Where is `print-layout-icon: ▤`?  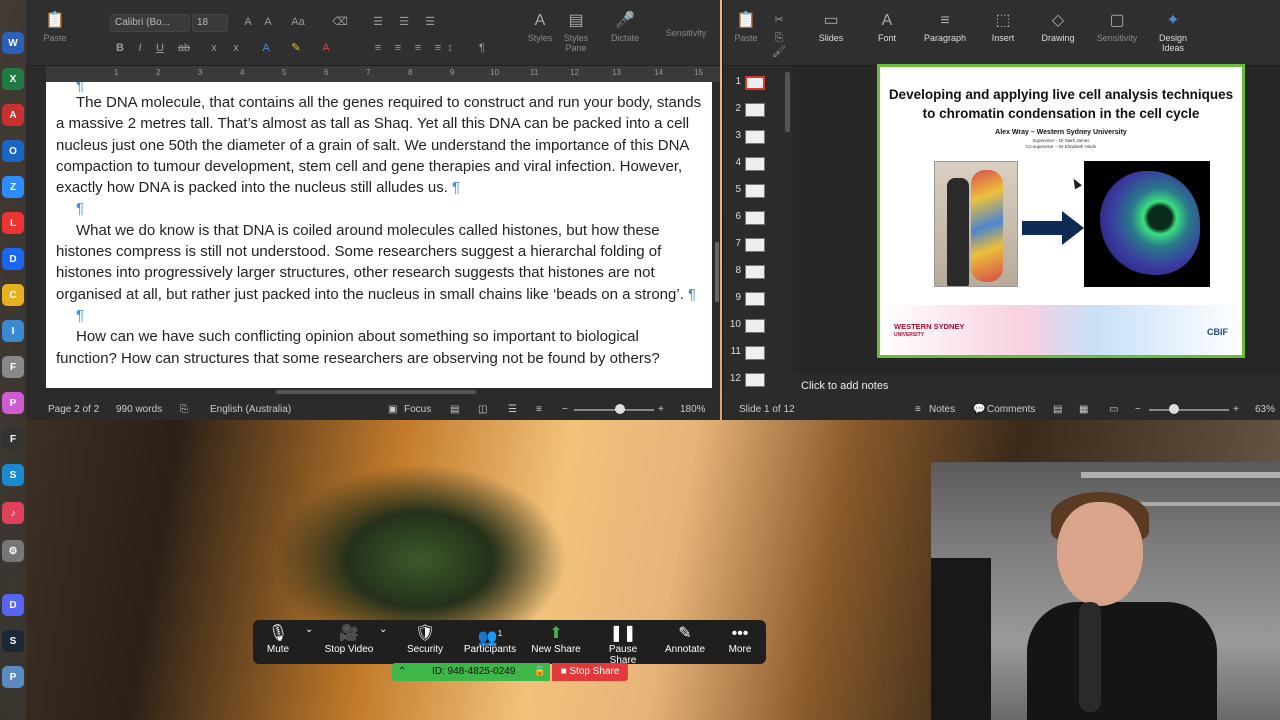
print-layout-icon: ▤ is located at coordinates (454, 409).